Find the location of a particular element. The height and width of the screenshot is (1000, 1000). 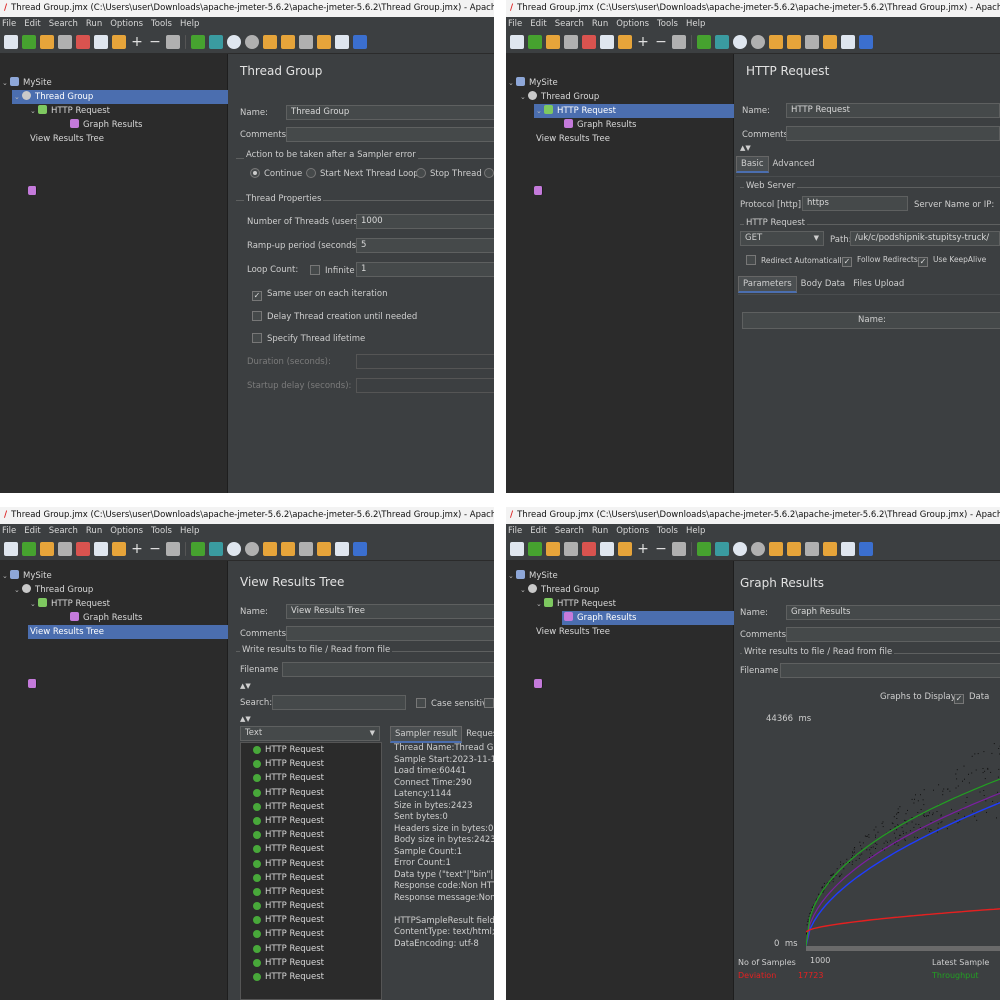

new-icon is located at coordinates (517, 549).